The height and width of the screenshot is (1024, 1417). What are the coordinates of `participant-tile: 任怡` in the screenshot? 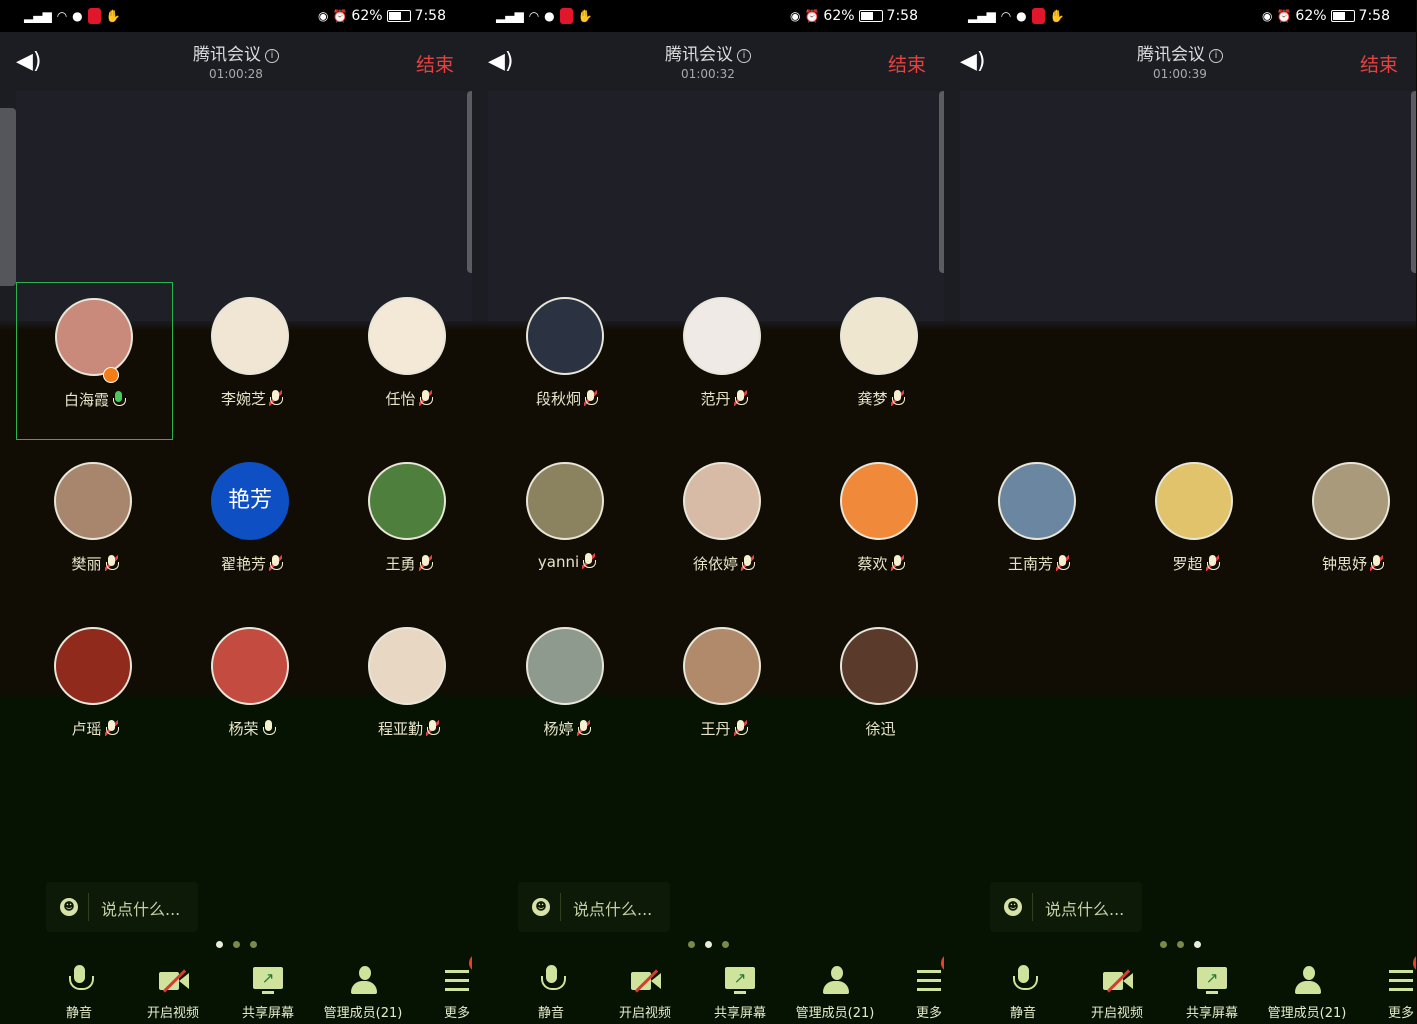 It's located at (401, 361).